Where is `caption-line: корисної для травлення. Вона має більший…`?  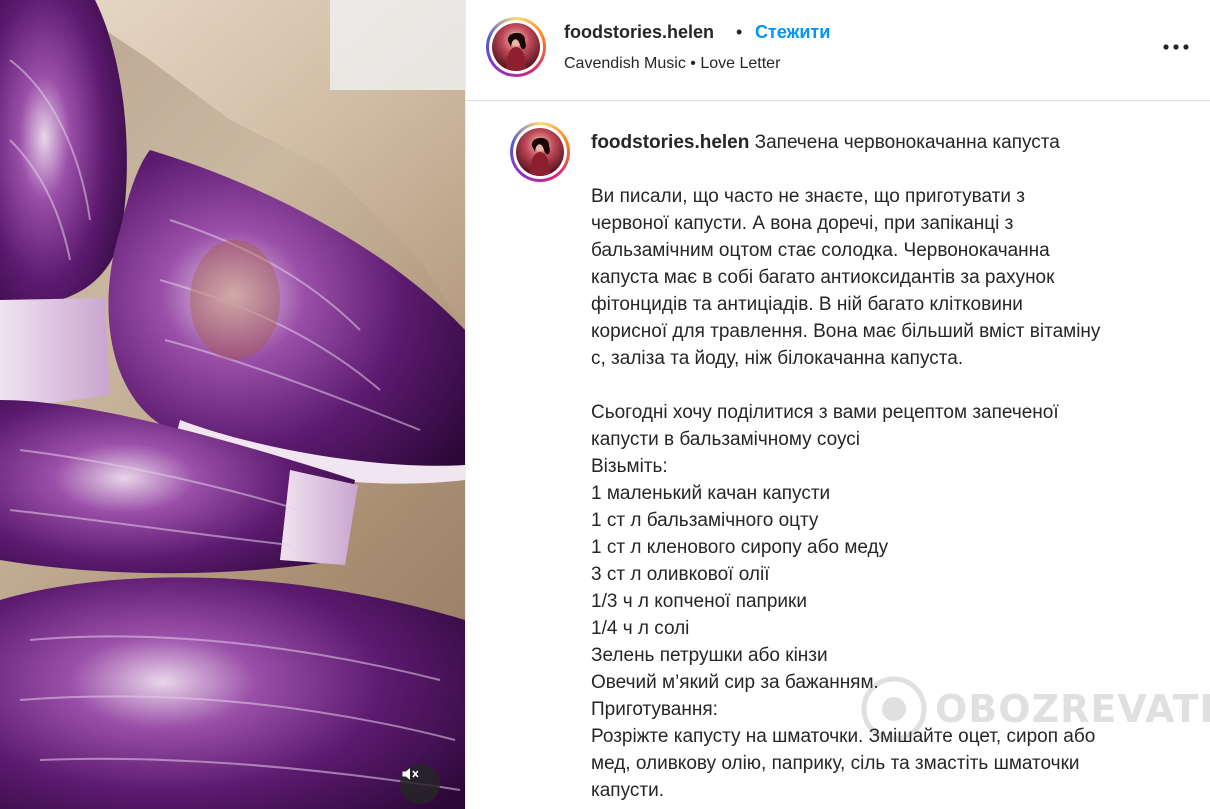 caption-line: корисної для травлення. Вона має більший… is located at coordinates (846, 331).